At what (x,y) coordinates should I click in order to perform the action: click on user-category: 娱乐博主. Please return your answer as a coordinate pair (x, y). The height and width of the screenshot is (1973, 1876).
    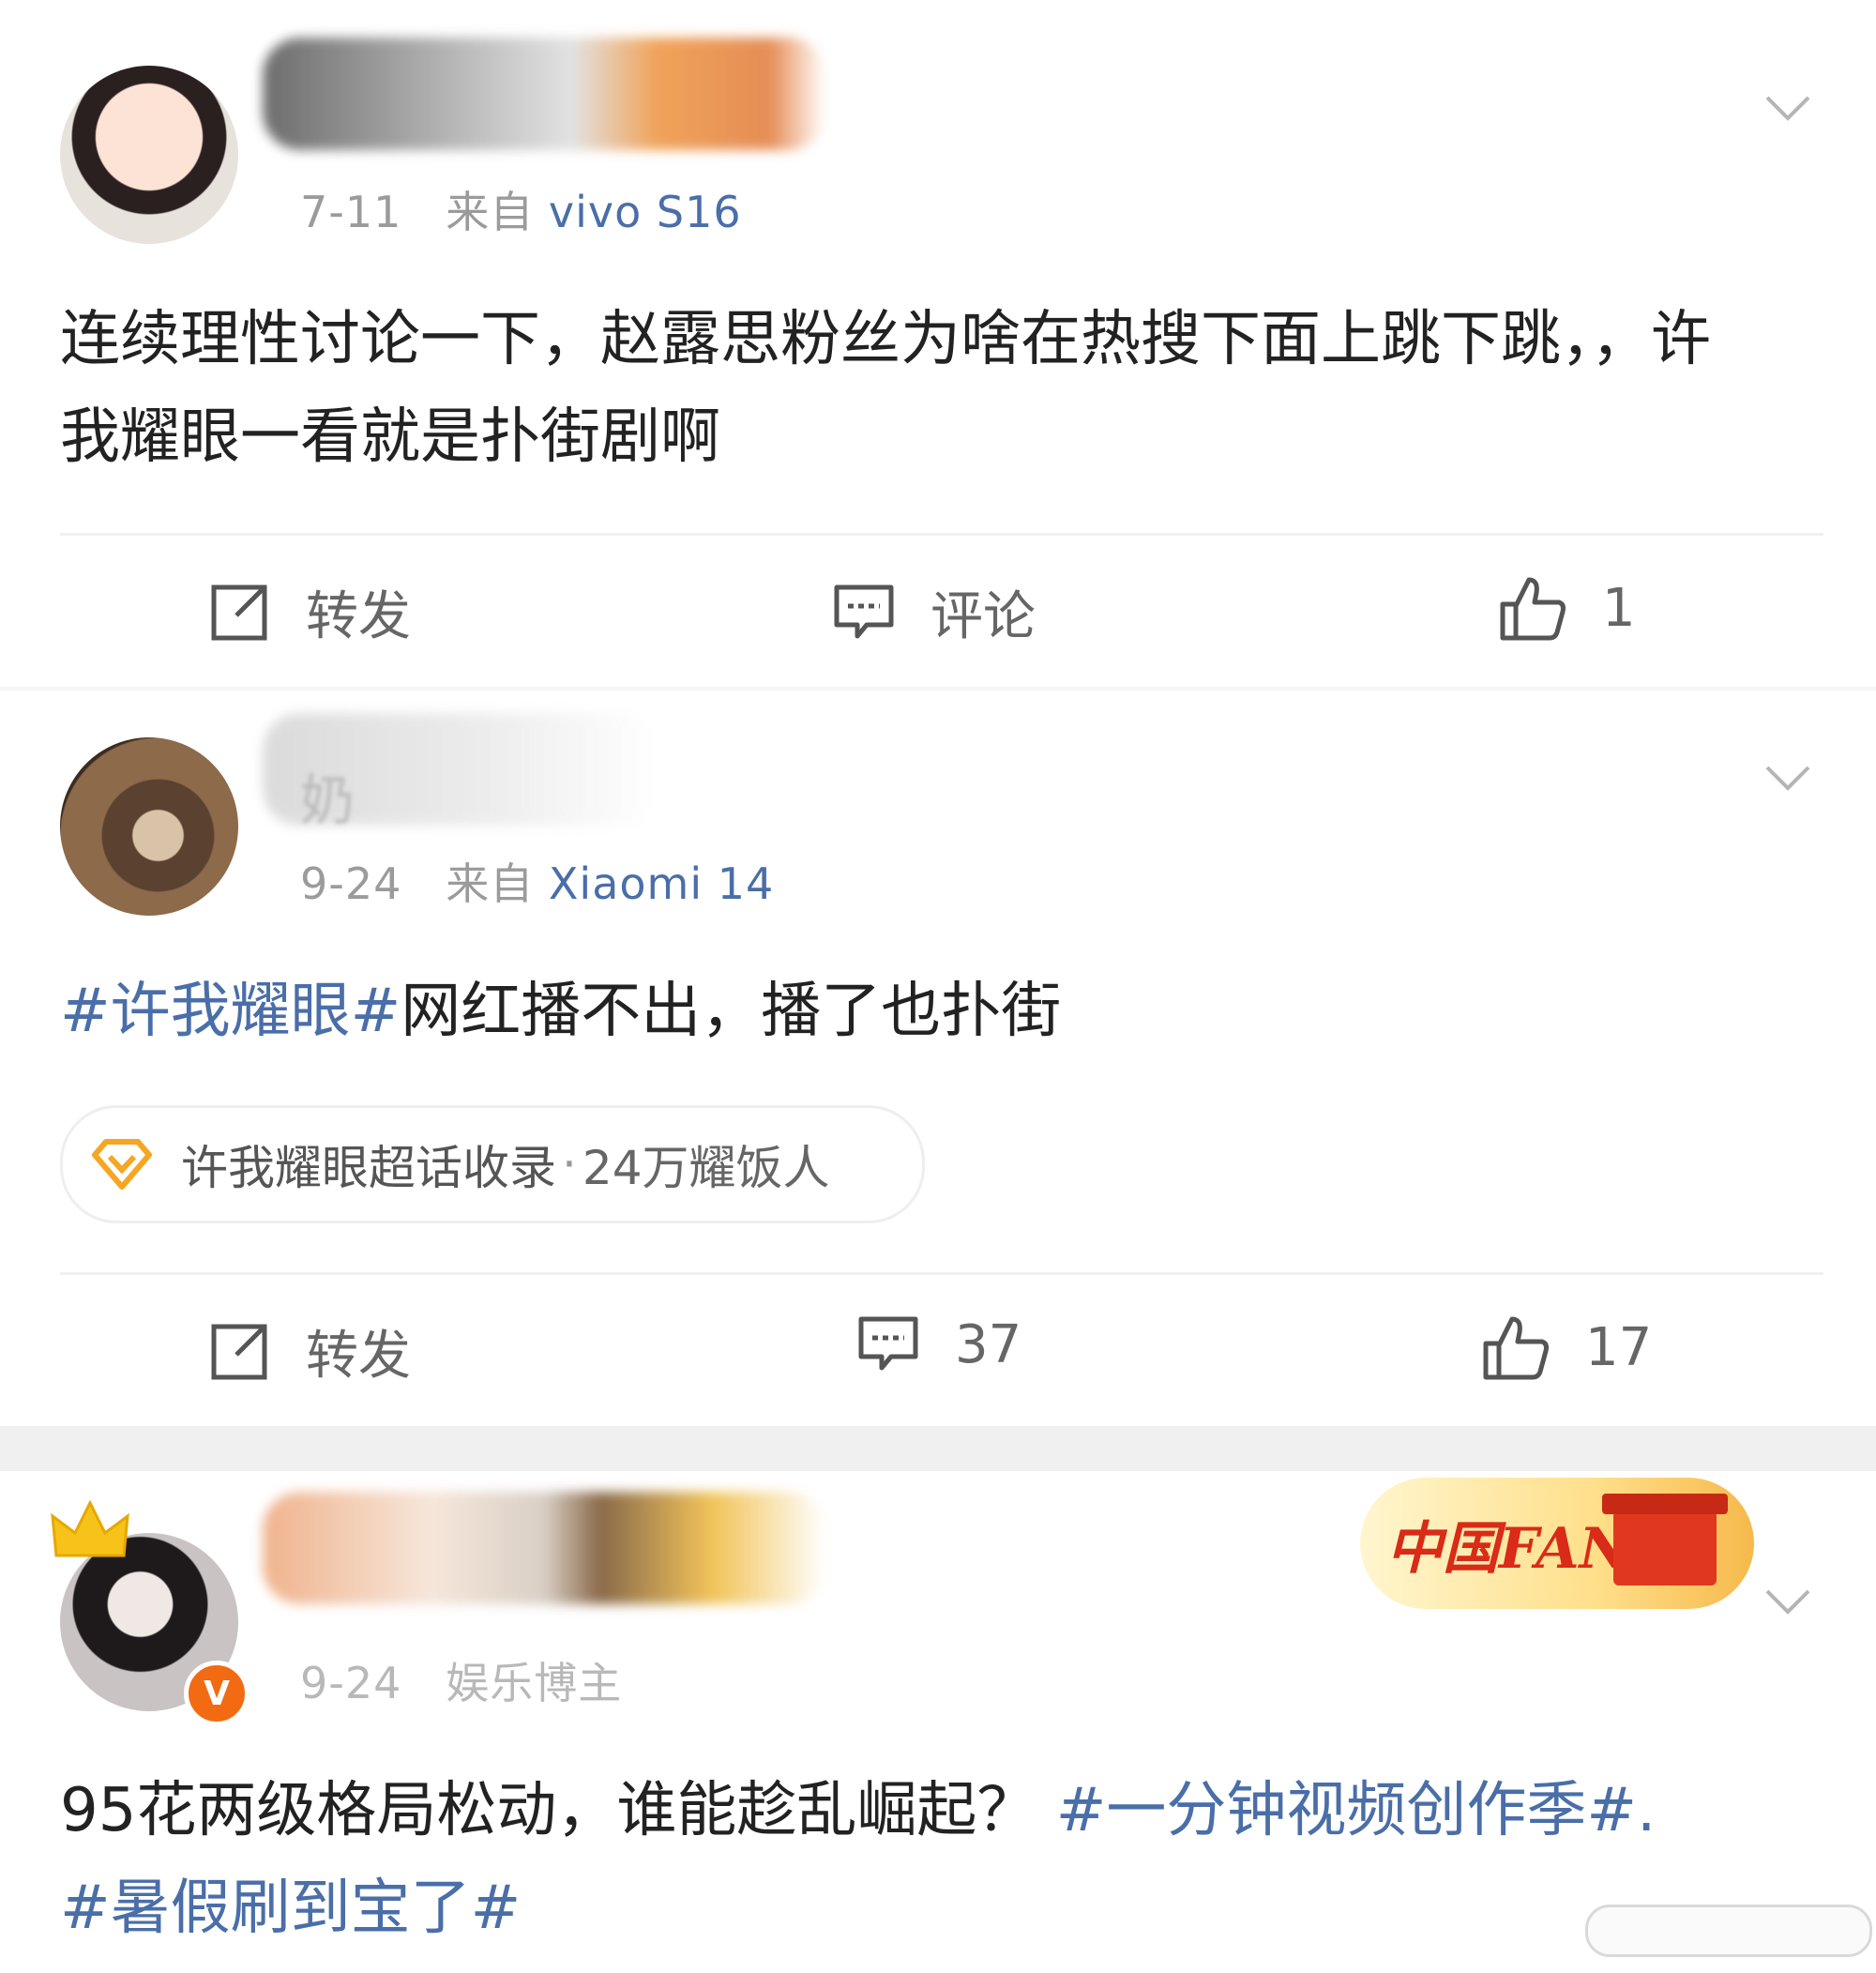
    Looking at the image, I should click on (534, 1683).